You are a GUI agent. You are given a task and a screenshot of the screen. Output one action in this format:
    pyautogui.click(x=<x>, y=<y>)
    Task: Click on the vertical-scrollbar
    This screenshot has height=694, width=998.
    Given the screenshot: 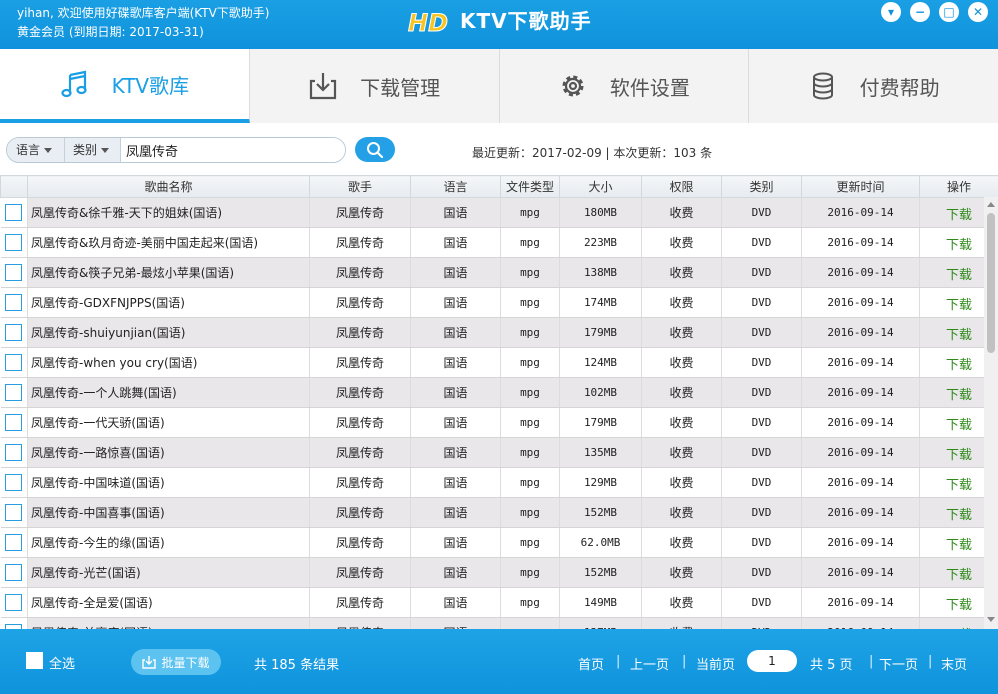 What is the action you would take?
    pyautogui.click(x=991, y=413)
    